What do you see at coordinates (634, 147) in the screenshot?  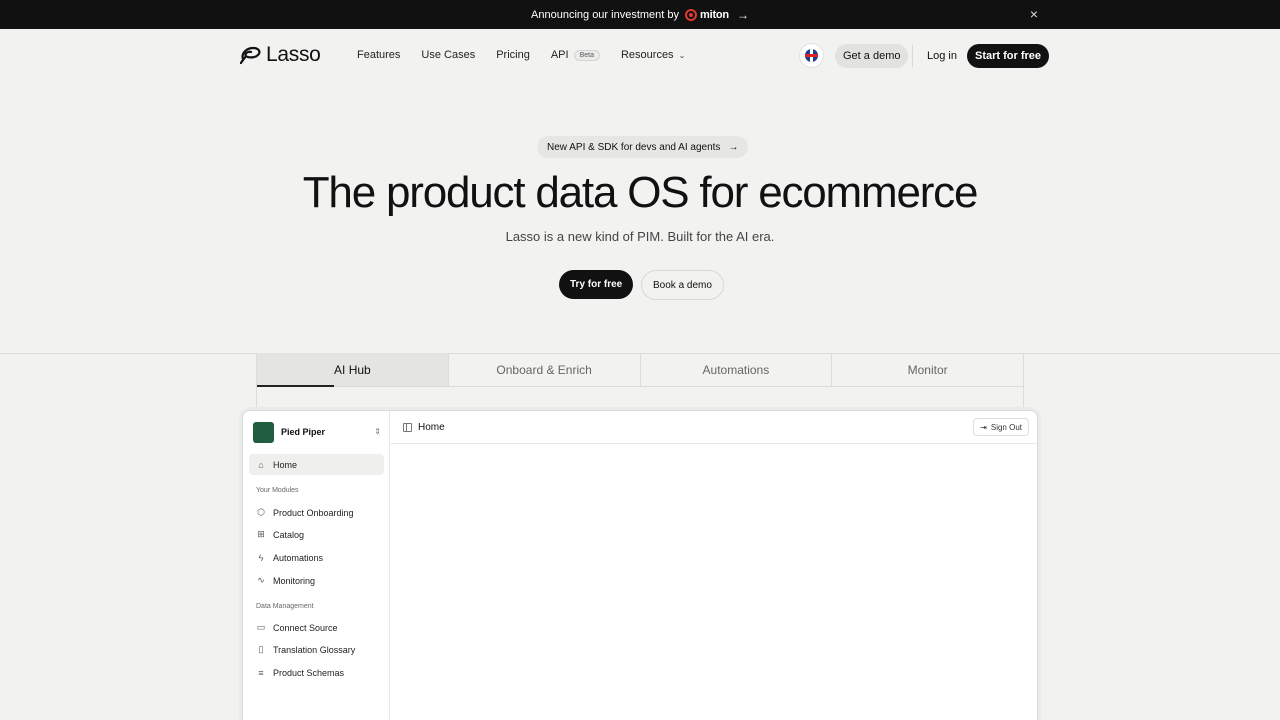 I see `pill-text: New API & SDK for devs and AI agents` at bounding box center [634, 147].